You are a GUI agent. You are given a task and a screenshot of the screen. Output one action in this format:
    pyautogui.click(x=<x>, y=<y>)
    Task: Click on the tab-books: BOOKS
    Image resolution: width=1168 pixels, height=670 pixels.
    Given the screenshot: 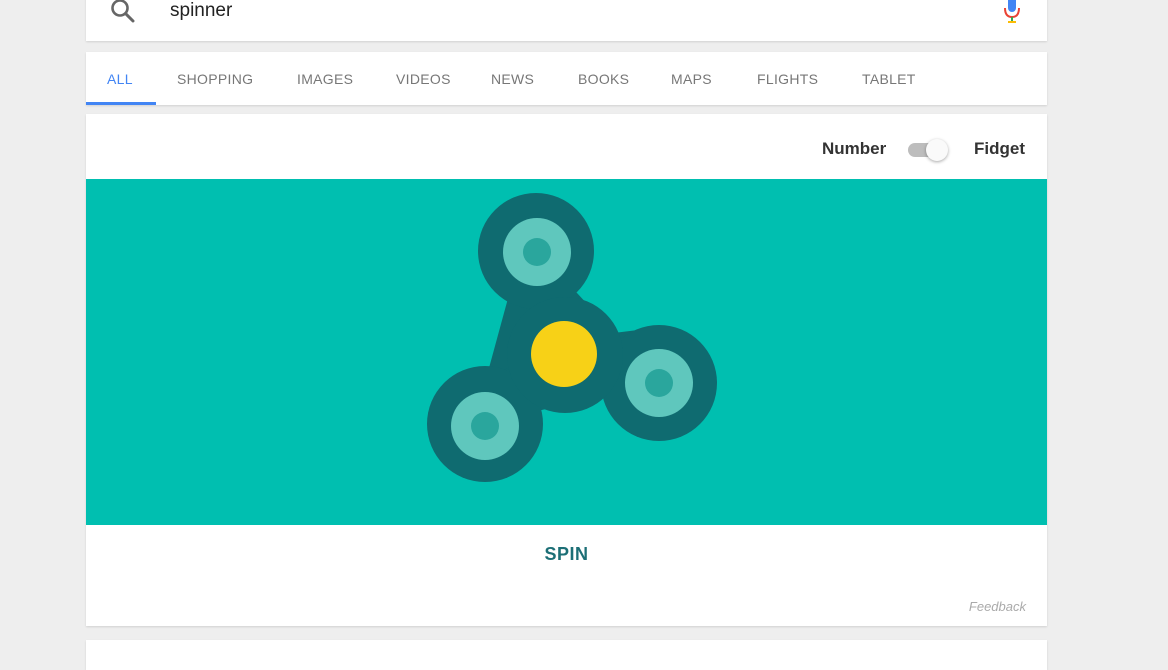 What is the action you would take?
    pyautogui.click(x=603, y=79)
    